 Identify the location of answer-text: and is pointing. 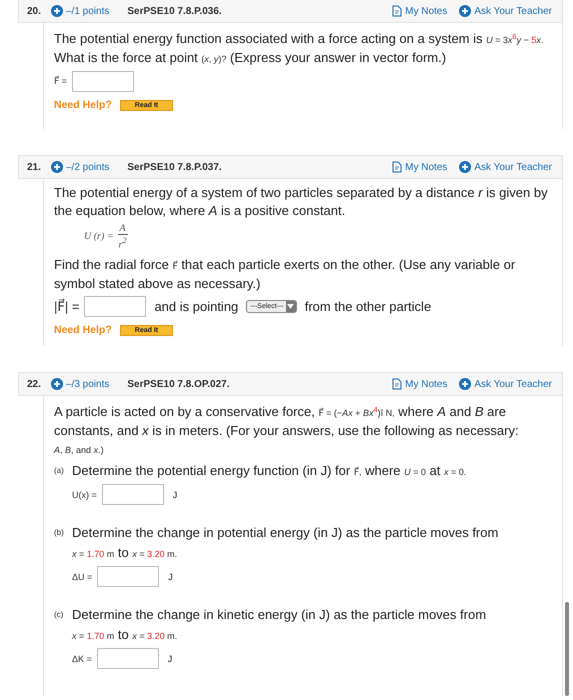
(196, 306).